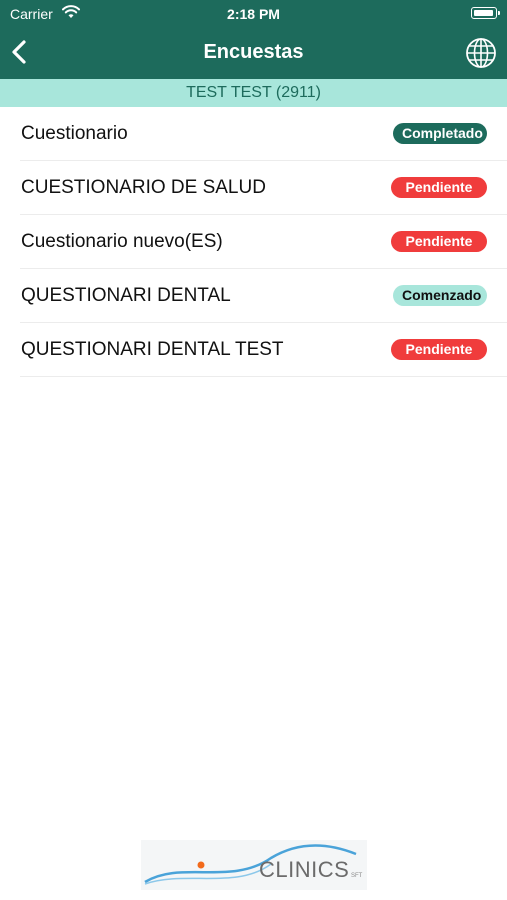  I want to click on survey-title: CUESTIONARIO DE SALUD, so click(143, 187).